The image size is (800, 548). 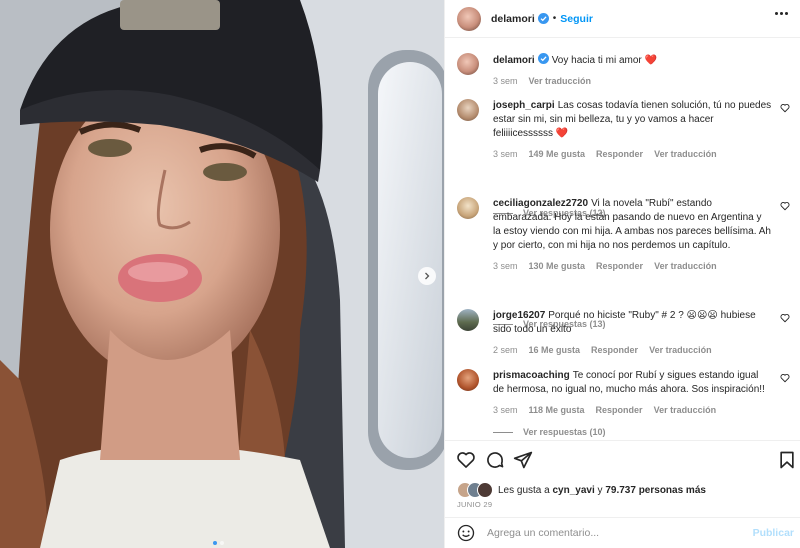 What do you see at coordinates (557, 154) in the screenshot?
I see `comment-likes: 149 Me gusta` at bounding box center [557, 154].